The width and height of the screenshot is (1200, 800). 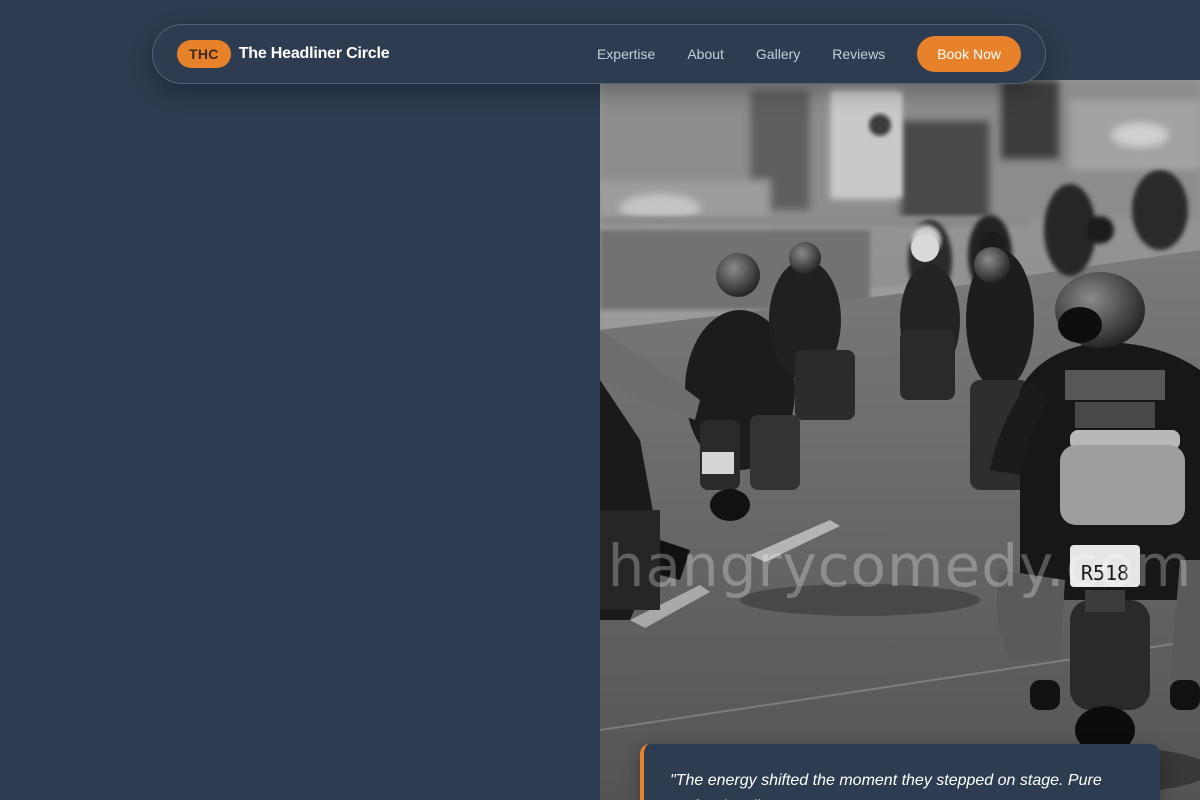 I want to click on nav-link-gallery: Gallery, so click(x=778, y=54).